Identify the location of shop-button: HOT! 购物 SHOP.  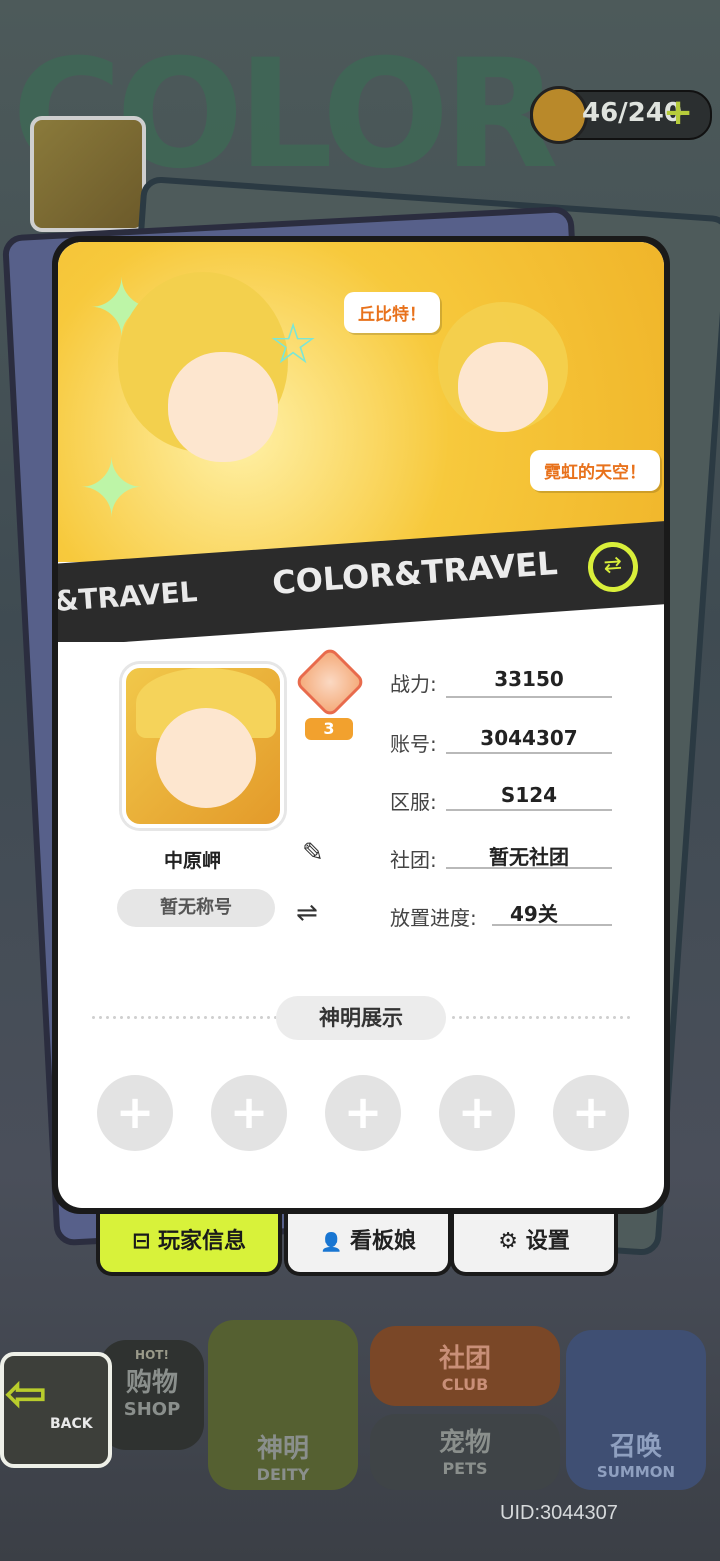
(152, 1395).